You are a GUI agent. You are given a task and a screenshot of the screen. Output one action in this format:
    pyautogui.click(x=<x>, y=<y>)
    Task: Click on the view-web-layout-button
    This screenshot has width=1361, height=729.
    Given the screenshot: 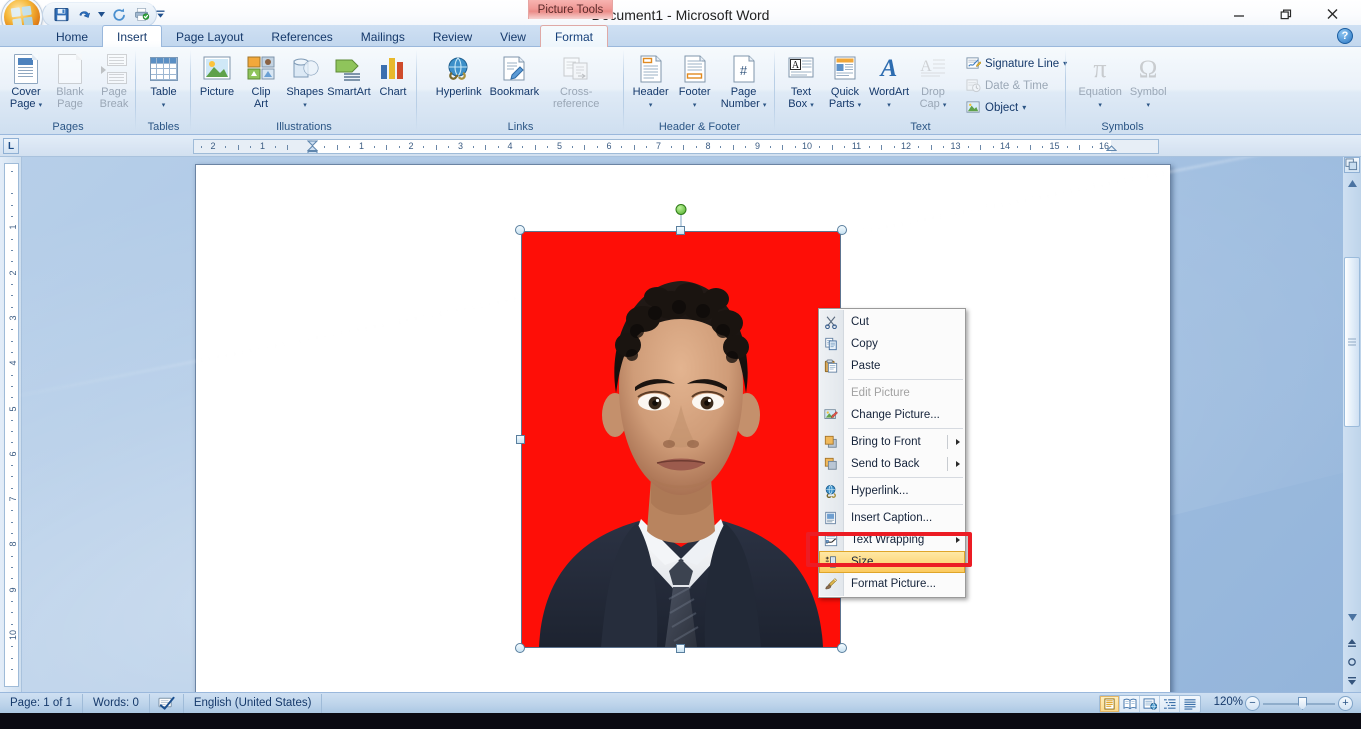 What is the action you would take?
    pyautogui.click(x=1150, y=704)
    